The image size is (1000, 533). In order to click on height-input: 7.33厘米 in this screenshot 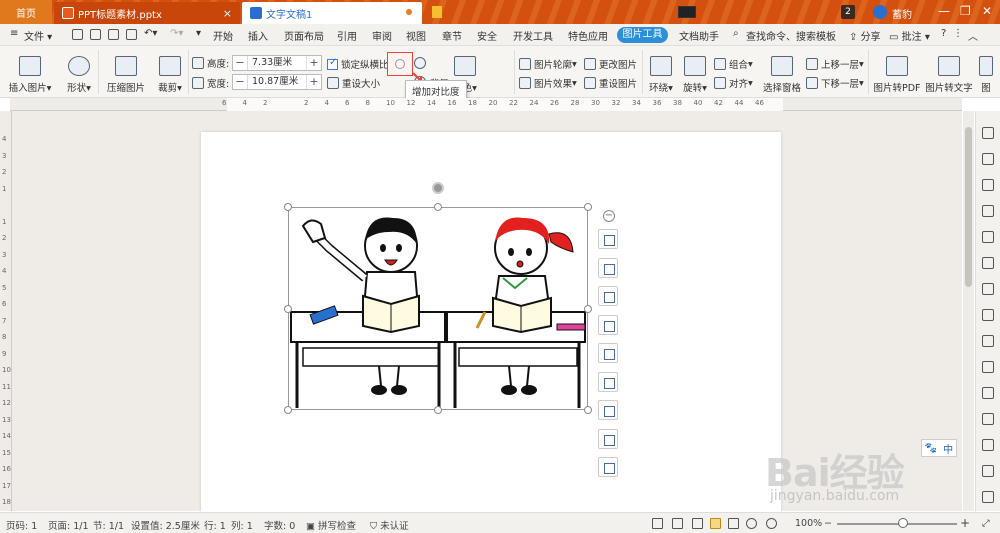, I will do `click(277, 63)`.